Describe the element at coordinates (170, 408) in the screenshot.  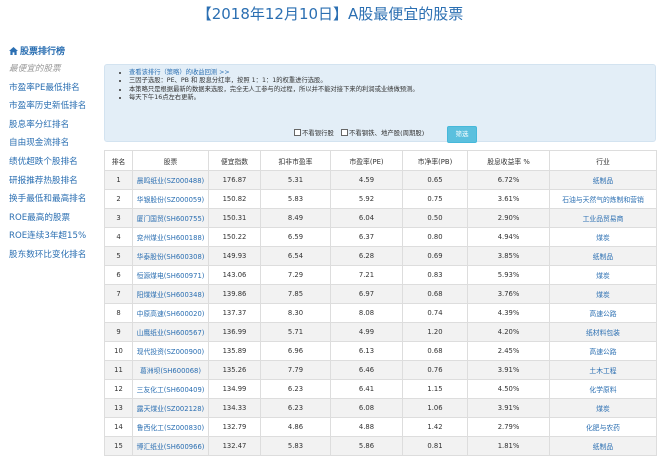
I see `stock-link: 露天煤业(SZ002128)` at that location.